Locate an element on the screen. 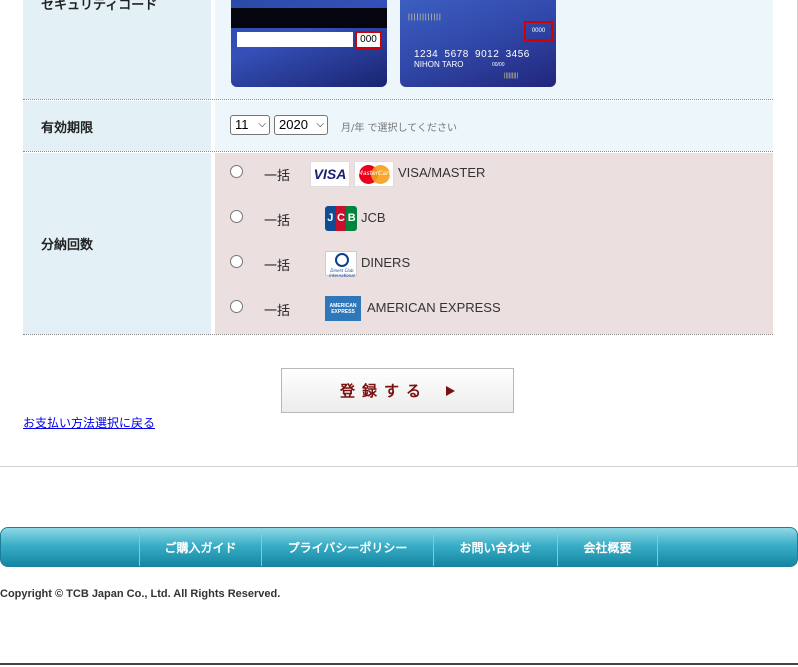 The image size is (798, 667). radio-diners is located at coordinates (236, 261).